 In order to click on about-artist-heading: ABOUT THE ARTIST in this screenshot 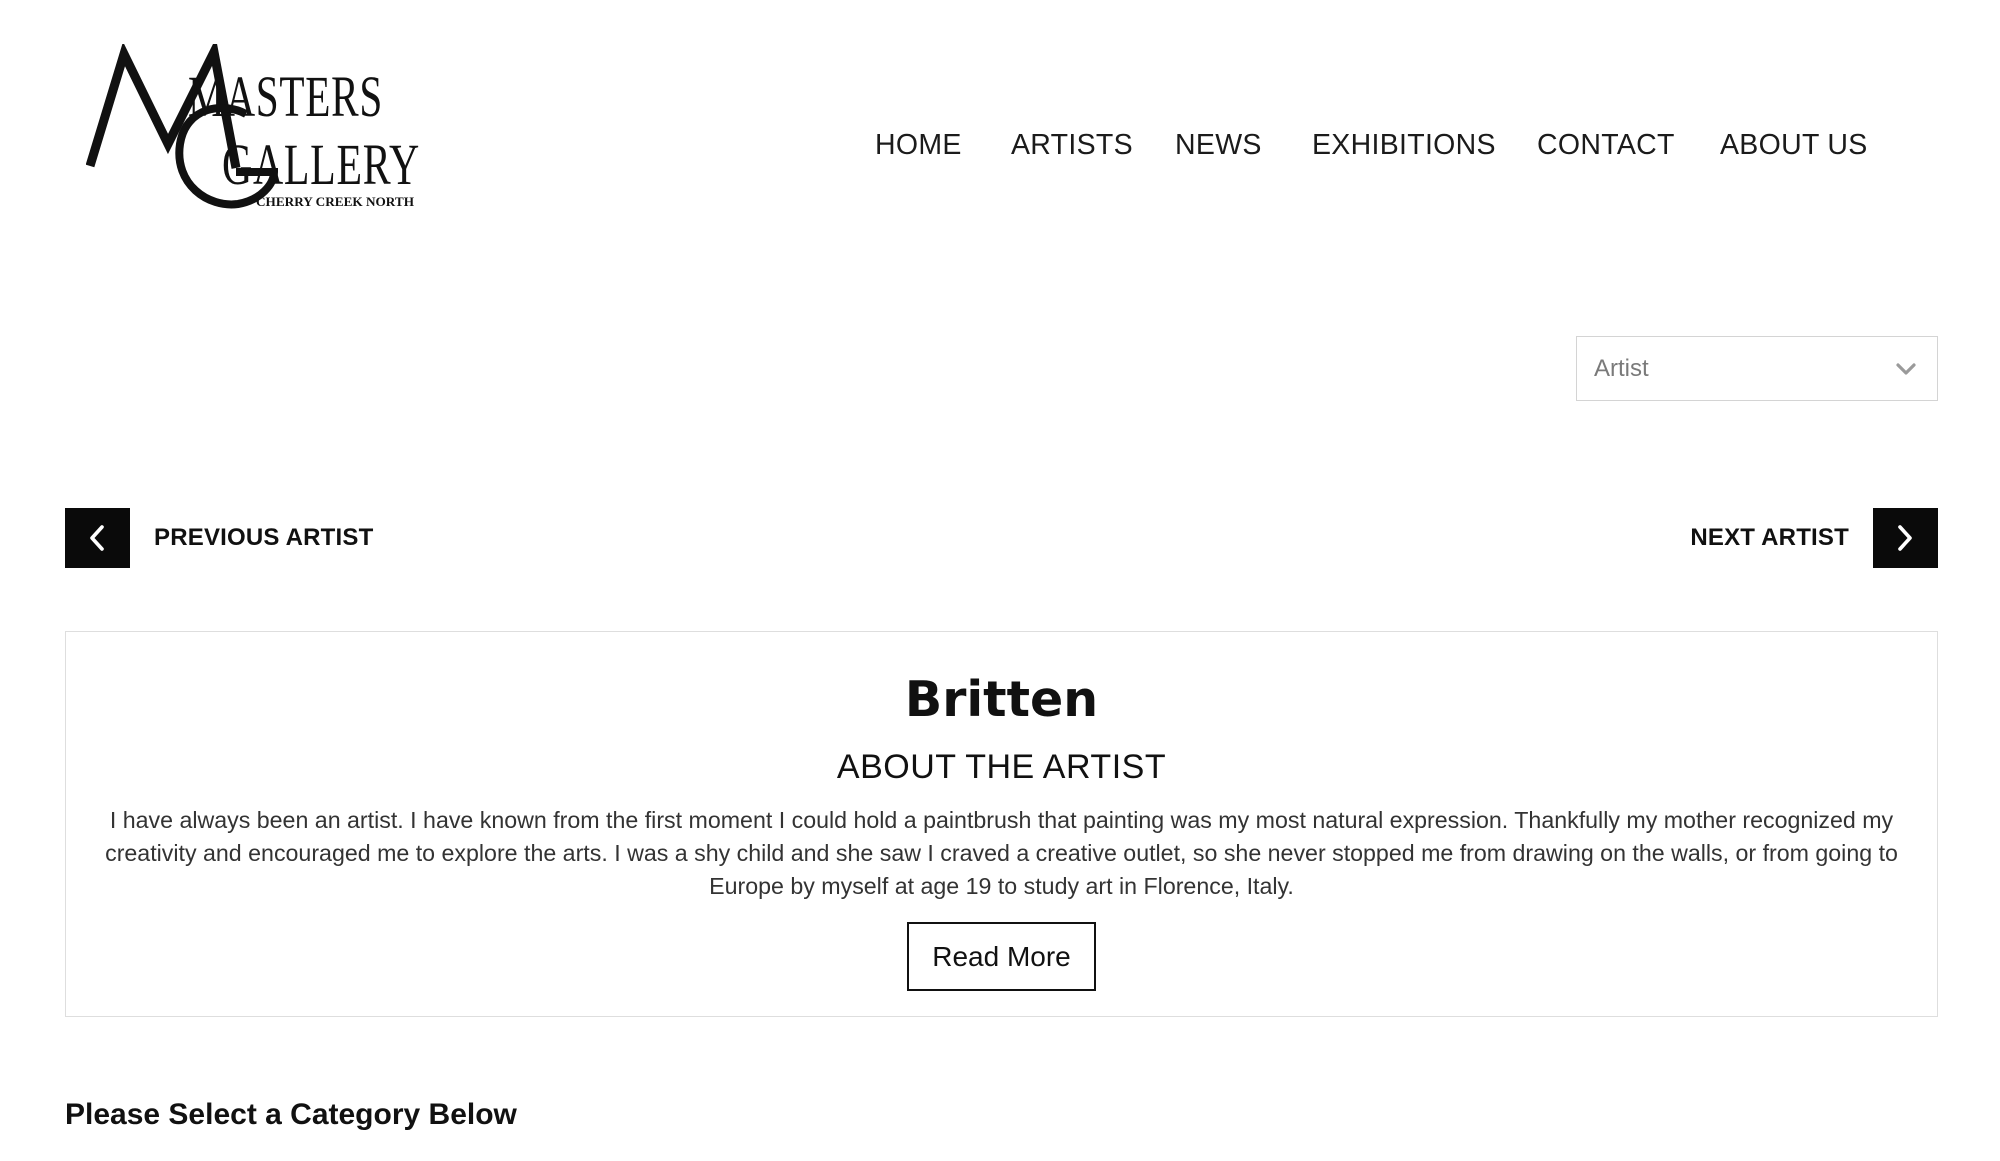, I will do `click(1001, 767)`.